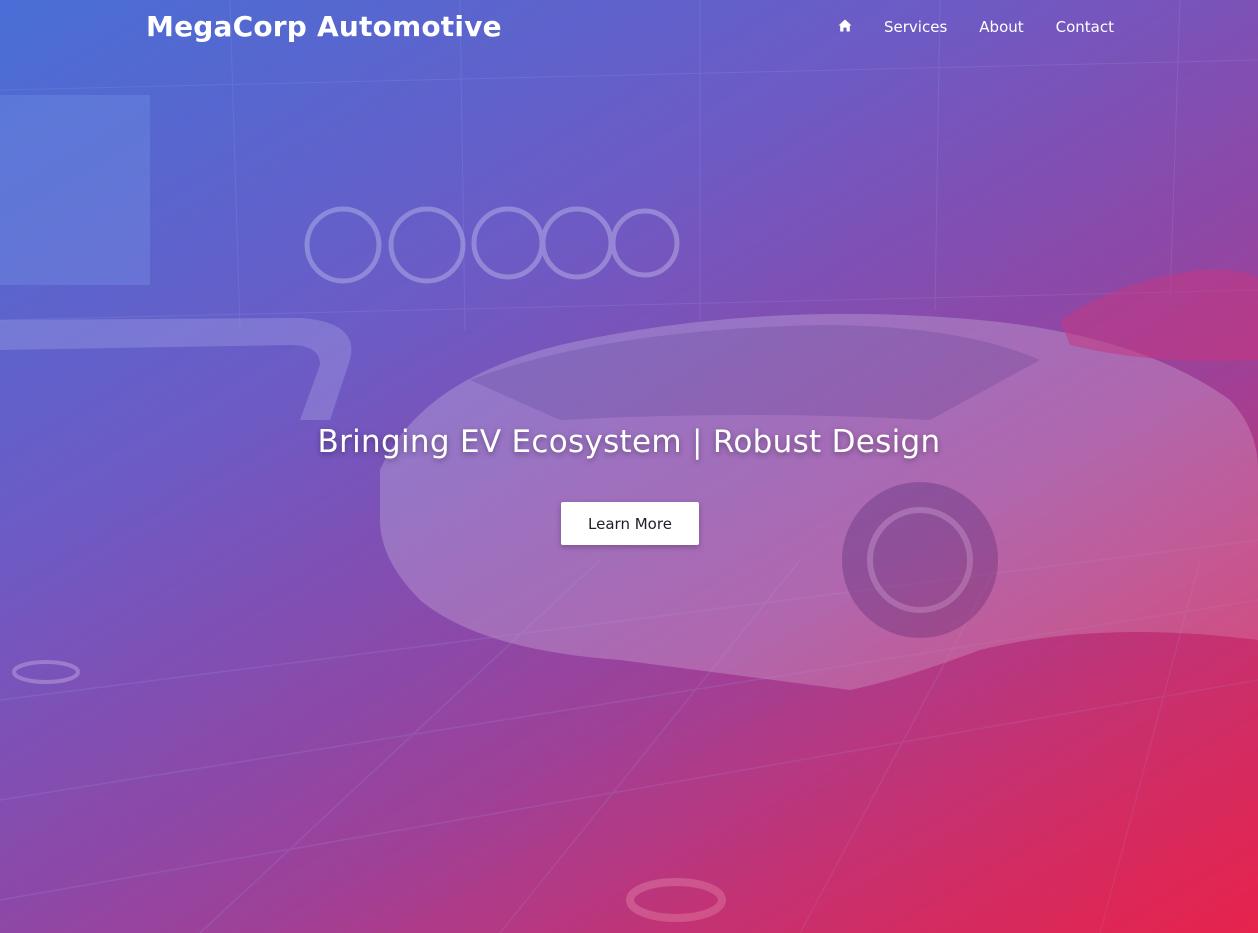  I want to click on learn-more-button: Learn More, so click(630, 523).